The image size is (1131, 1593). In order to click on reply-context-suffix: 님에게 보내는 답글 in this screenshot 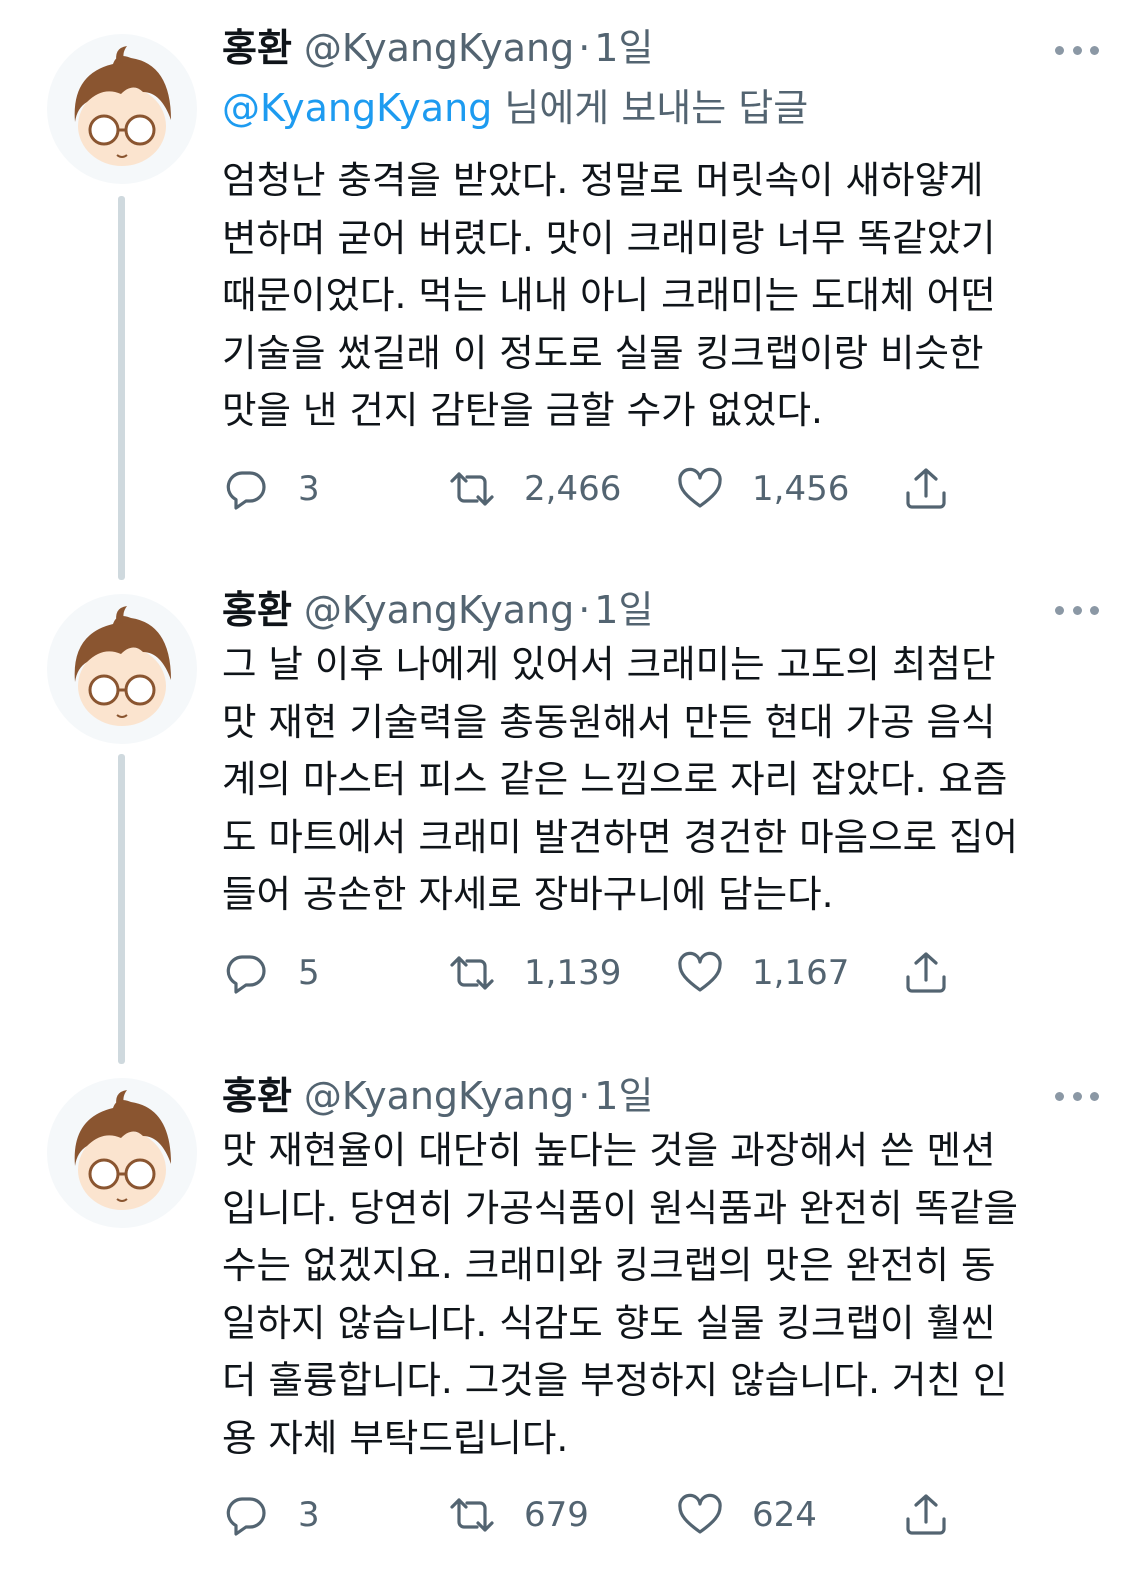, I will do `click(650, 108)`.